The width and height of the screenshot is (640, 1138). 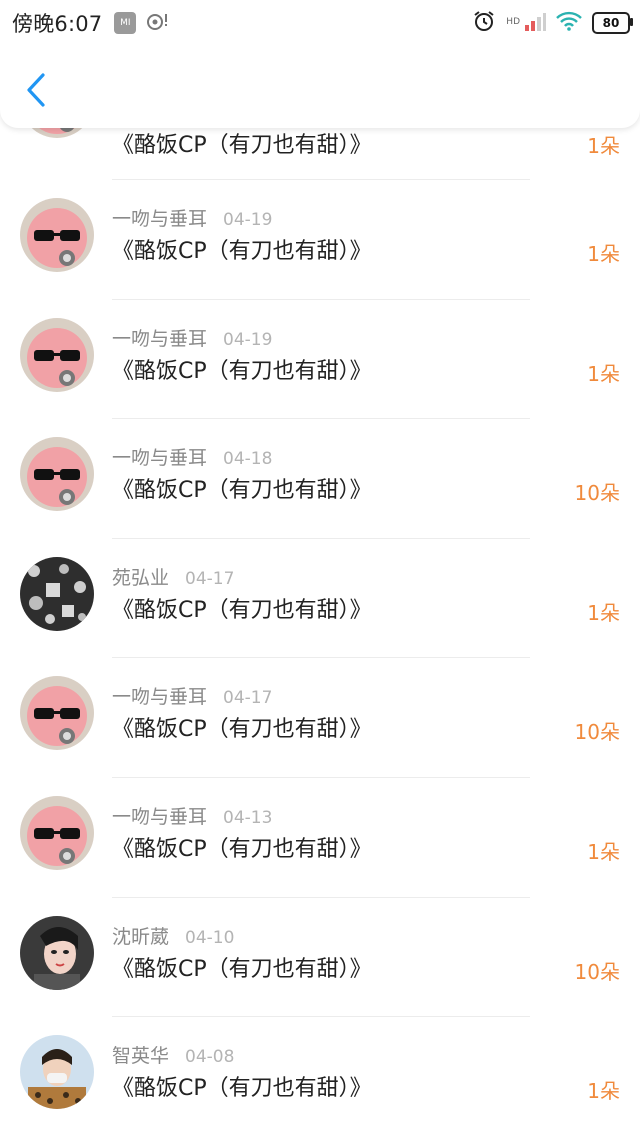 I want to click on item-date: 04-13, so click(x=248, y=817).